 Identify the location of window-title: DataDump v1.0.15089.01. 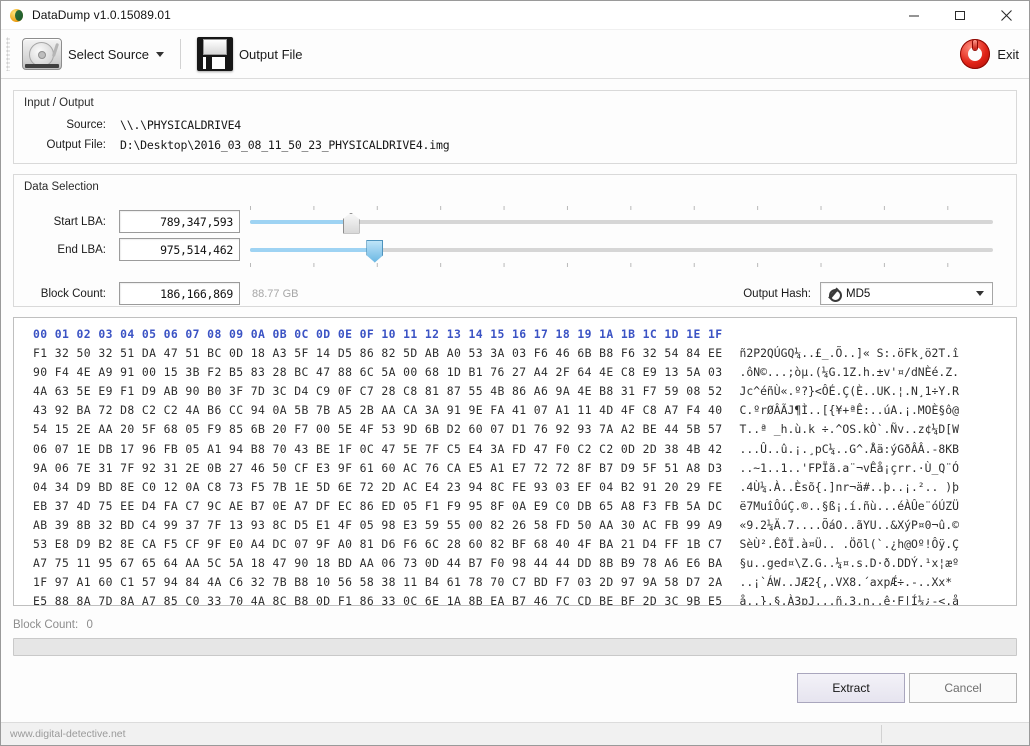
(101, 15).